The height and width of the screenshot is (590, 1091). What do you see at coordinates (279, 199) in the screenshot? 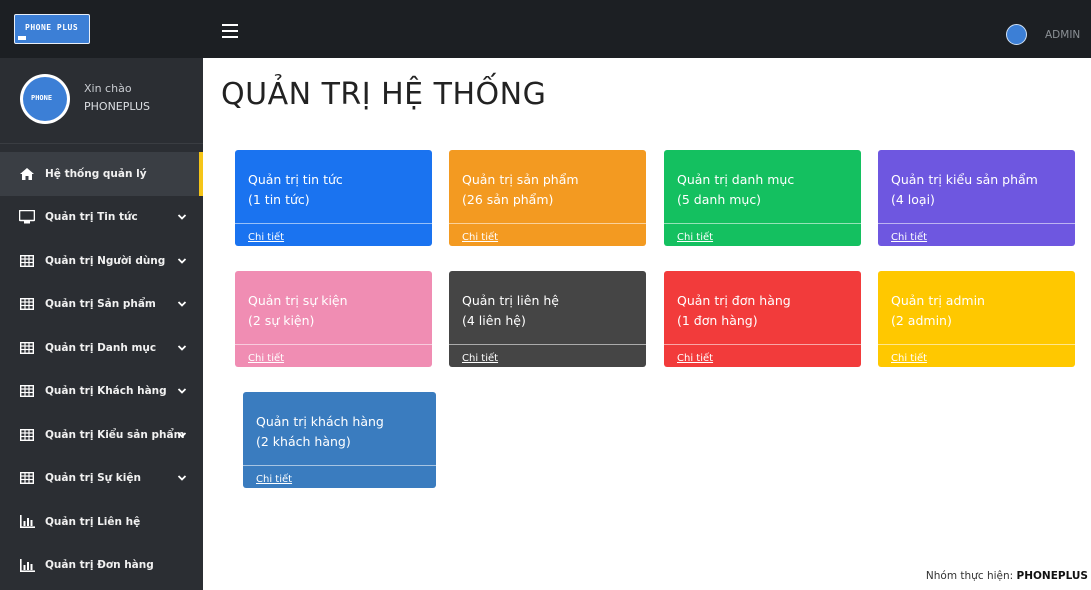
I see `card-count: (1 tin tức)` at bounding box center [279, 199].